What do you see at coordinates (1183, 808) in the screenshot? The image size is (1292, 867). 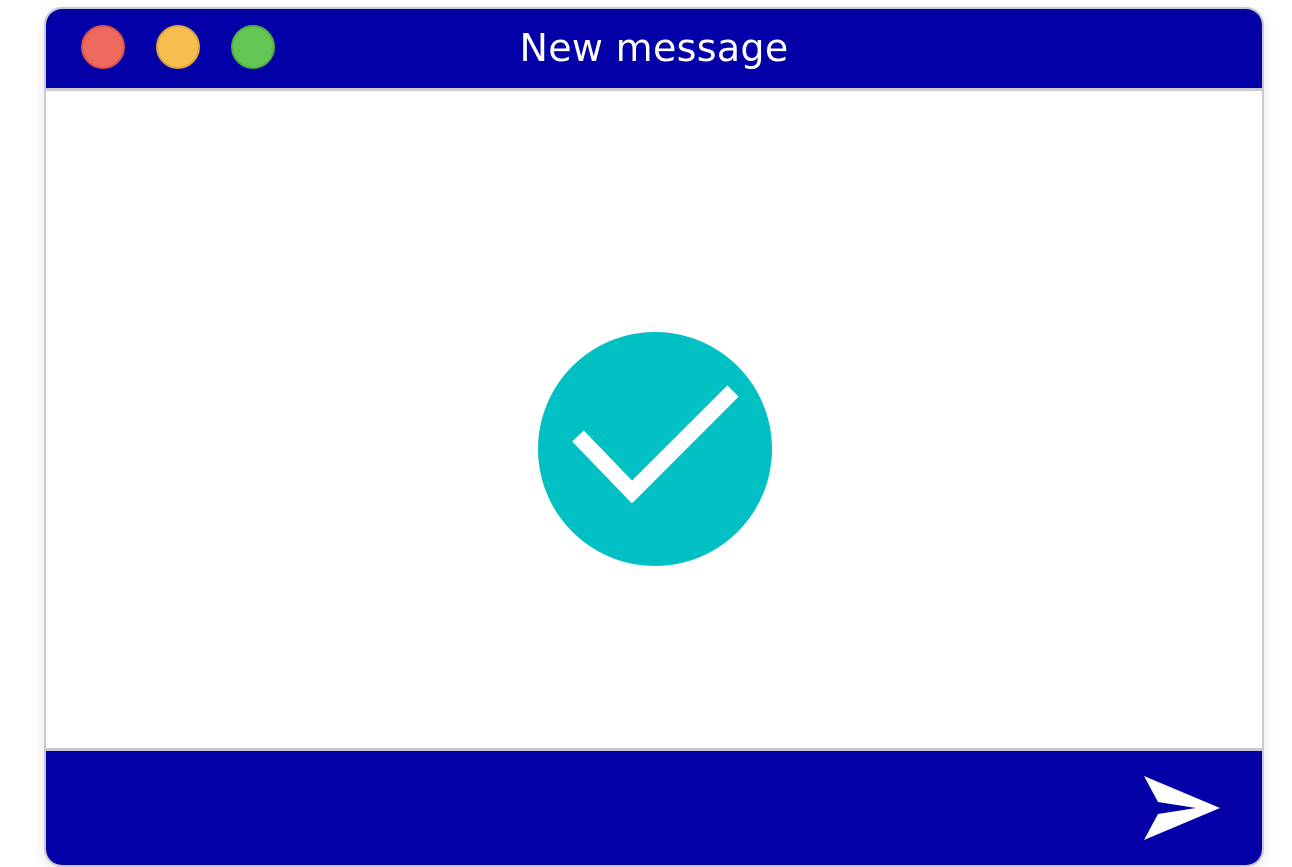 I see `send-icon` at bounding box center [1183, 808].